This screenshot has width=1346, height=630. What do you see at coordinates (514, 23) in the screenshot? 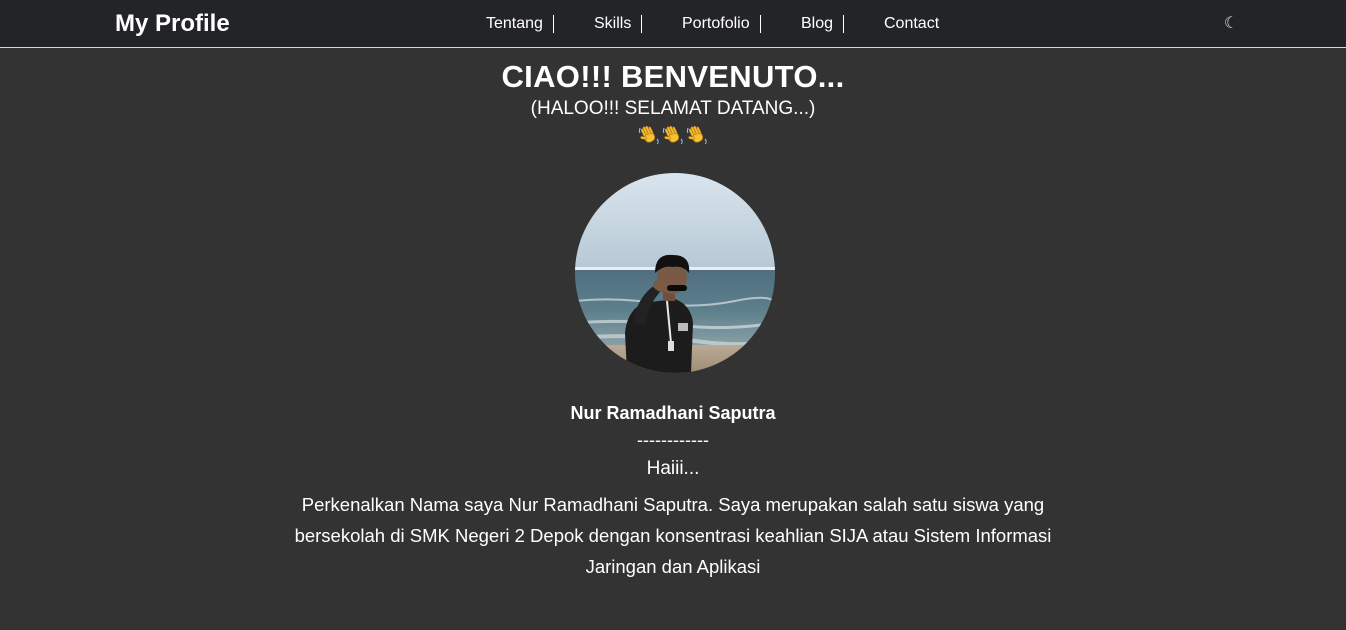
I see `nav-link-tentang: Tentang` at bounding box center [514, 23].